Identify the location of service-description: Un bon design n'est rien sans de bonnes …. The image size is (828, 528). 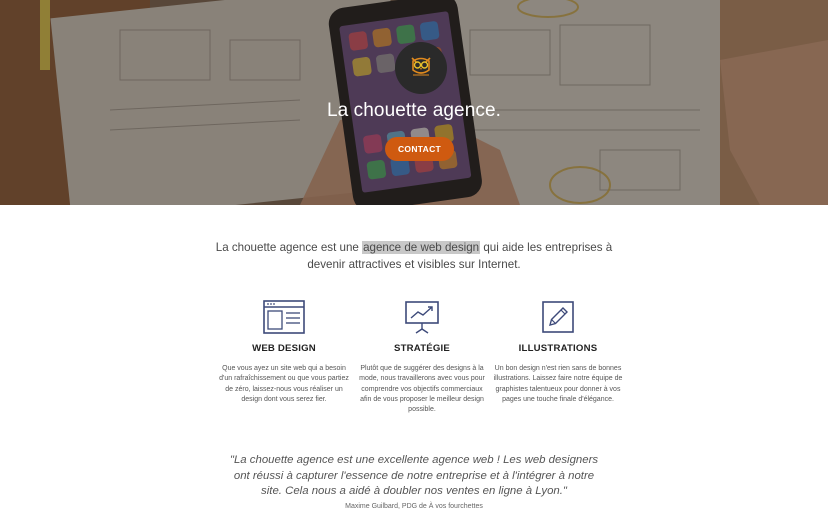
(558, 384).